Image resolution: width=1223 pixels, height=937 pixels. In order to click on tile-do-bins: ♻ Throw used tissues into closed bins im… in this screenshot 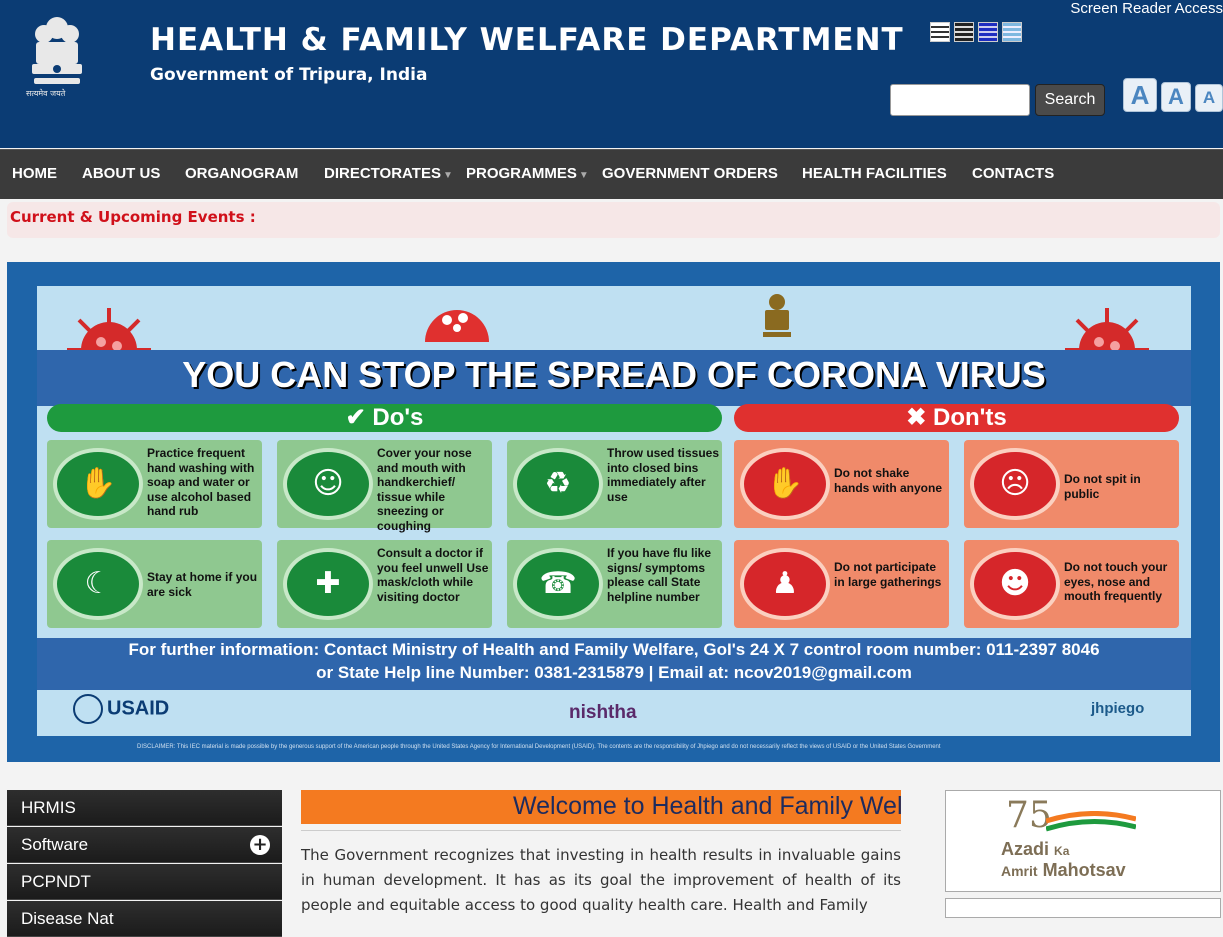, I will do `click(614, 484)`.